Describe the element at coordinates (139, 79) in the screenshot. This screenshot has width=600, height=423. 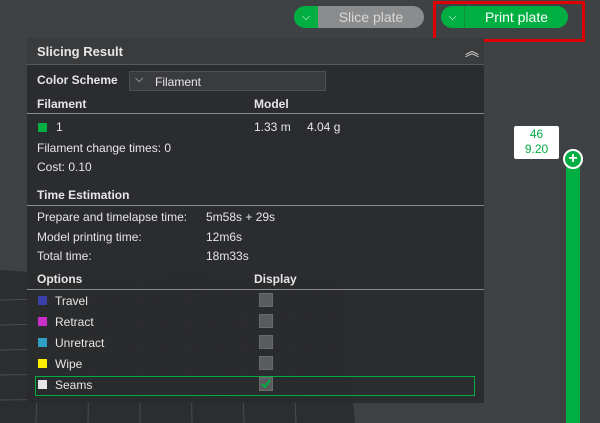
I see `chevron-down-icon: ⌵` at that location.